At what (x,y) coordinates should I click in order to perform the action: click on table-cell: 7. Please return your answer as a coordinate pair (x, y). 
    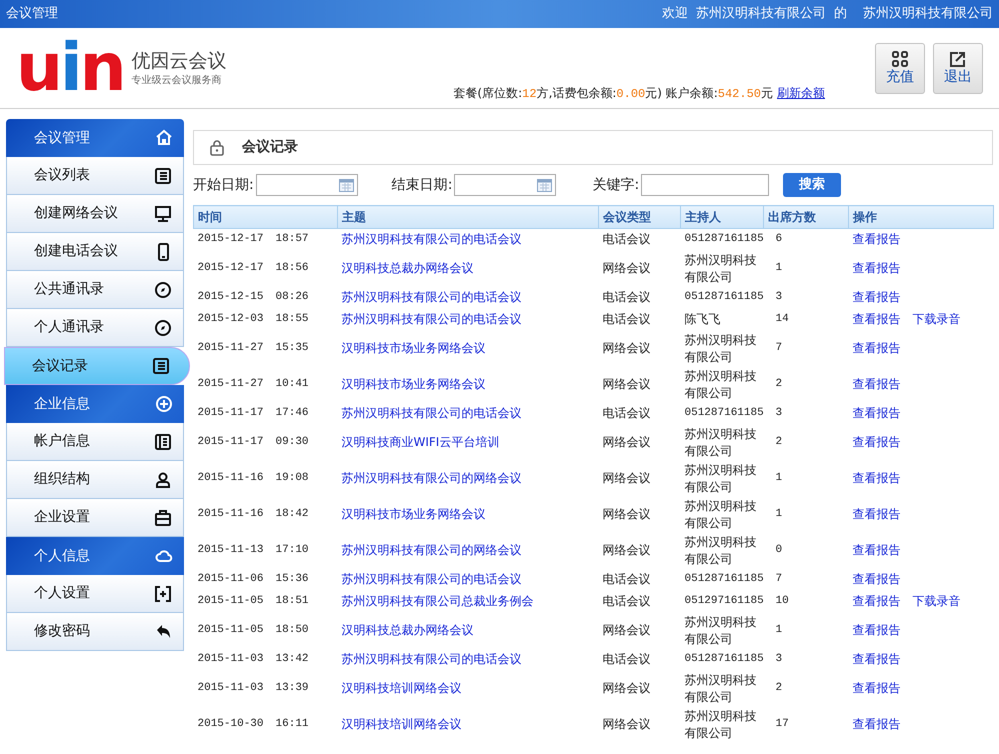
    Looking at the image, I should click on (779, 348).